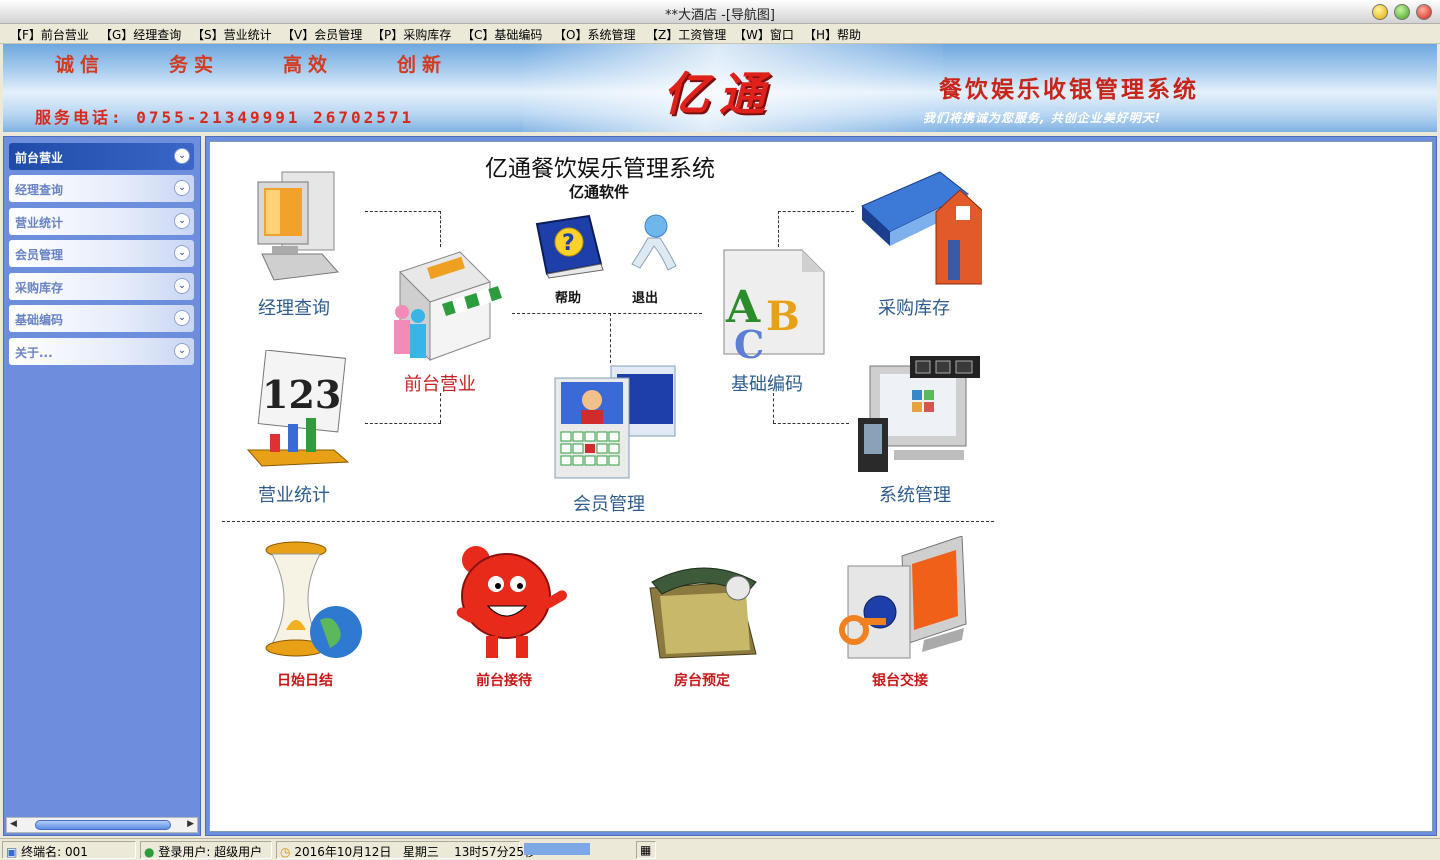 The width and height of the screenshot is (1440, 860). I want to click on sidebar-item-label: 经理查询, so click(39, 190).